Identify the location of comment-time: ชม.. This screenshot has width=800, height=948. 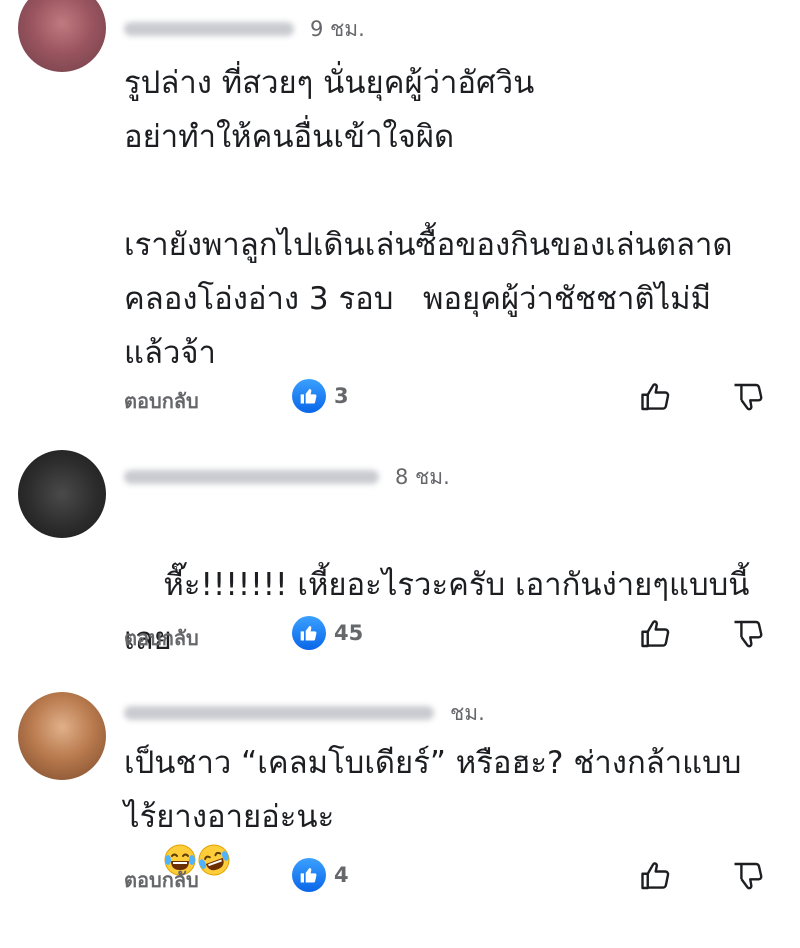
(467, 713).